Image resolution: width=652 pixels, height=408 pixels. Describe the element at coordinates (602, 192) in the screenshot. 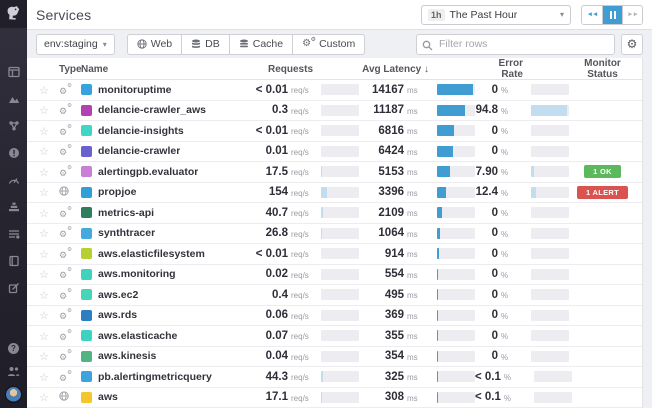

I see `monitor-status-badge: 1 ALERT` at that location.